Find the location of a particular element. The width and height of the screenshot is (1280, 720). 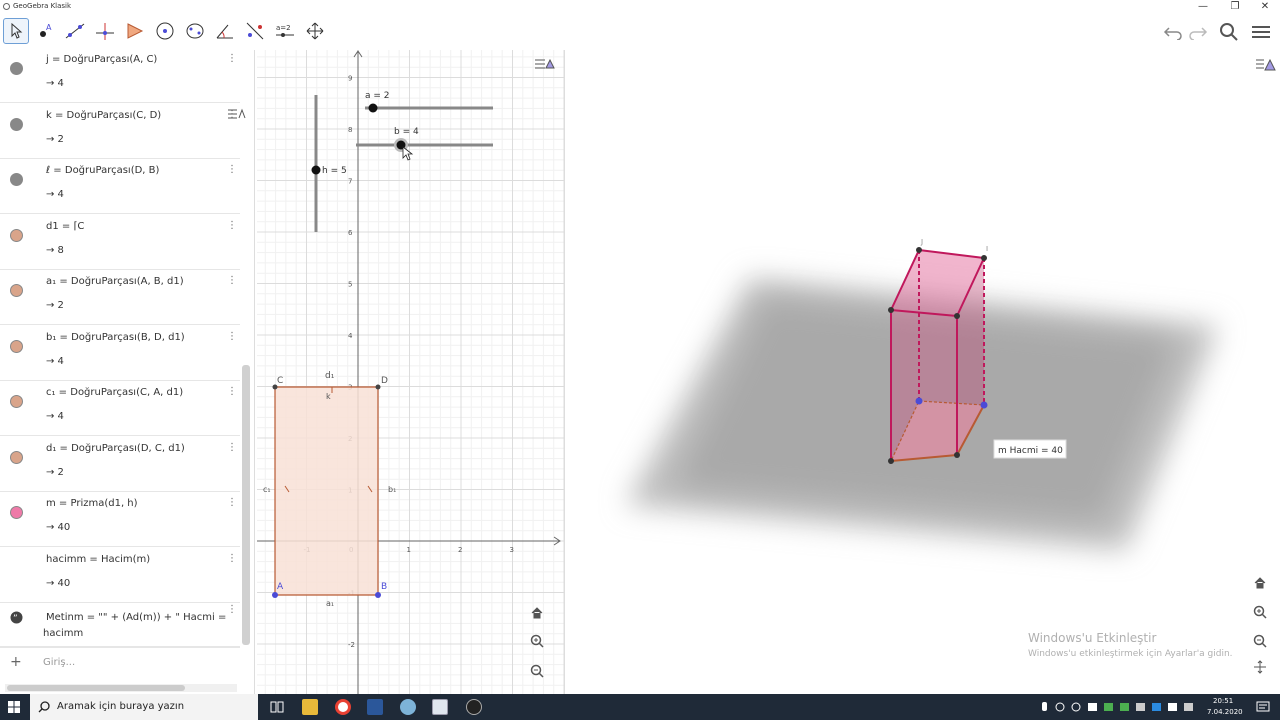

point-tool-button: A is located at coordinates (45, 31).